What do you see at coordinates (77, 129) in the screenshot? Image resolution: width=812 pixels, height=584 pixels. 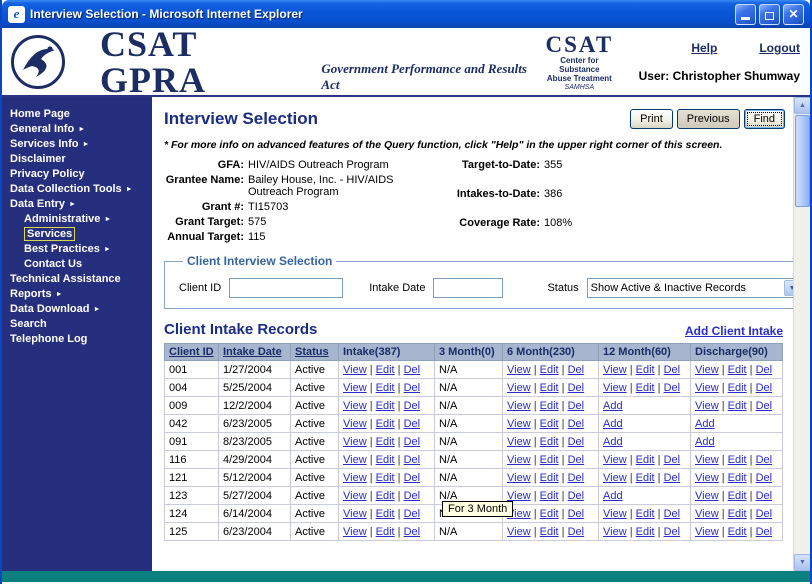 I see `sidebar-item-general-info: General Info ►` at bounding box center [77, 129].